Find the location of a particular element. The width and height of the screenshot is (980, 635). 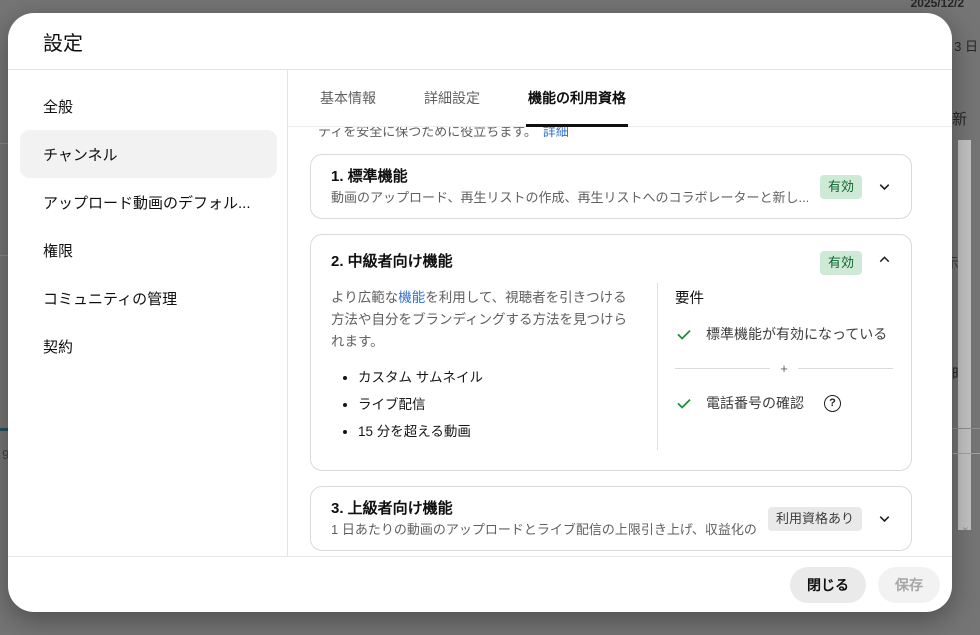

help-icon: ? is located at coordinates (832, 403).